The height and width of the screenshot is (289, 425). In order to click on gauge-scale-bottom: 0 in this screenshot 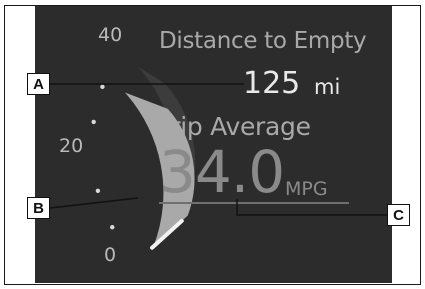, I will do `click(110, 255)`.